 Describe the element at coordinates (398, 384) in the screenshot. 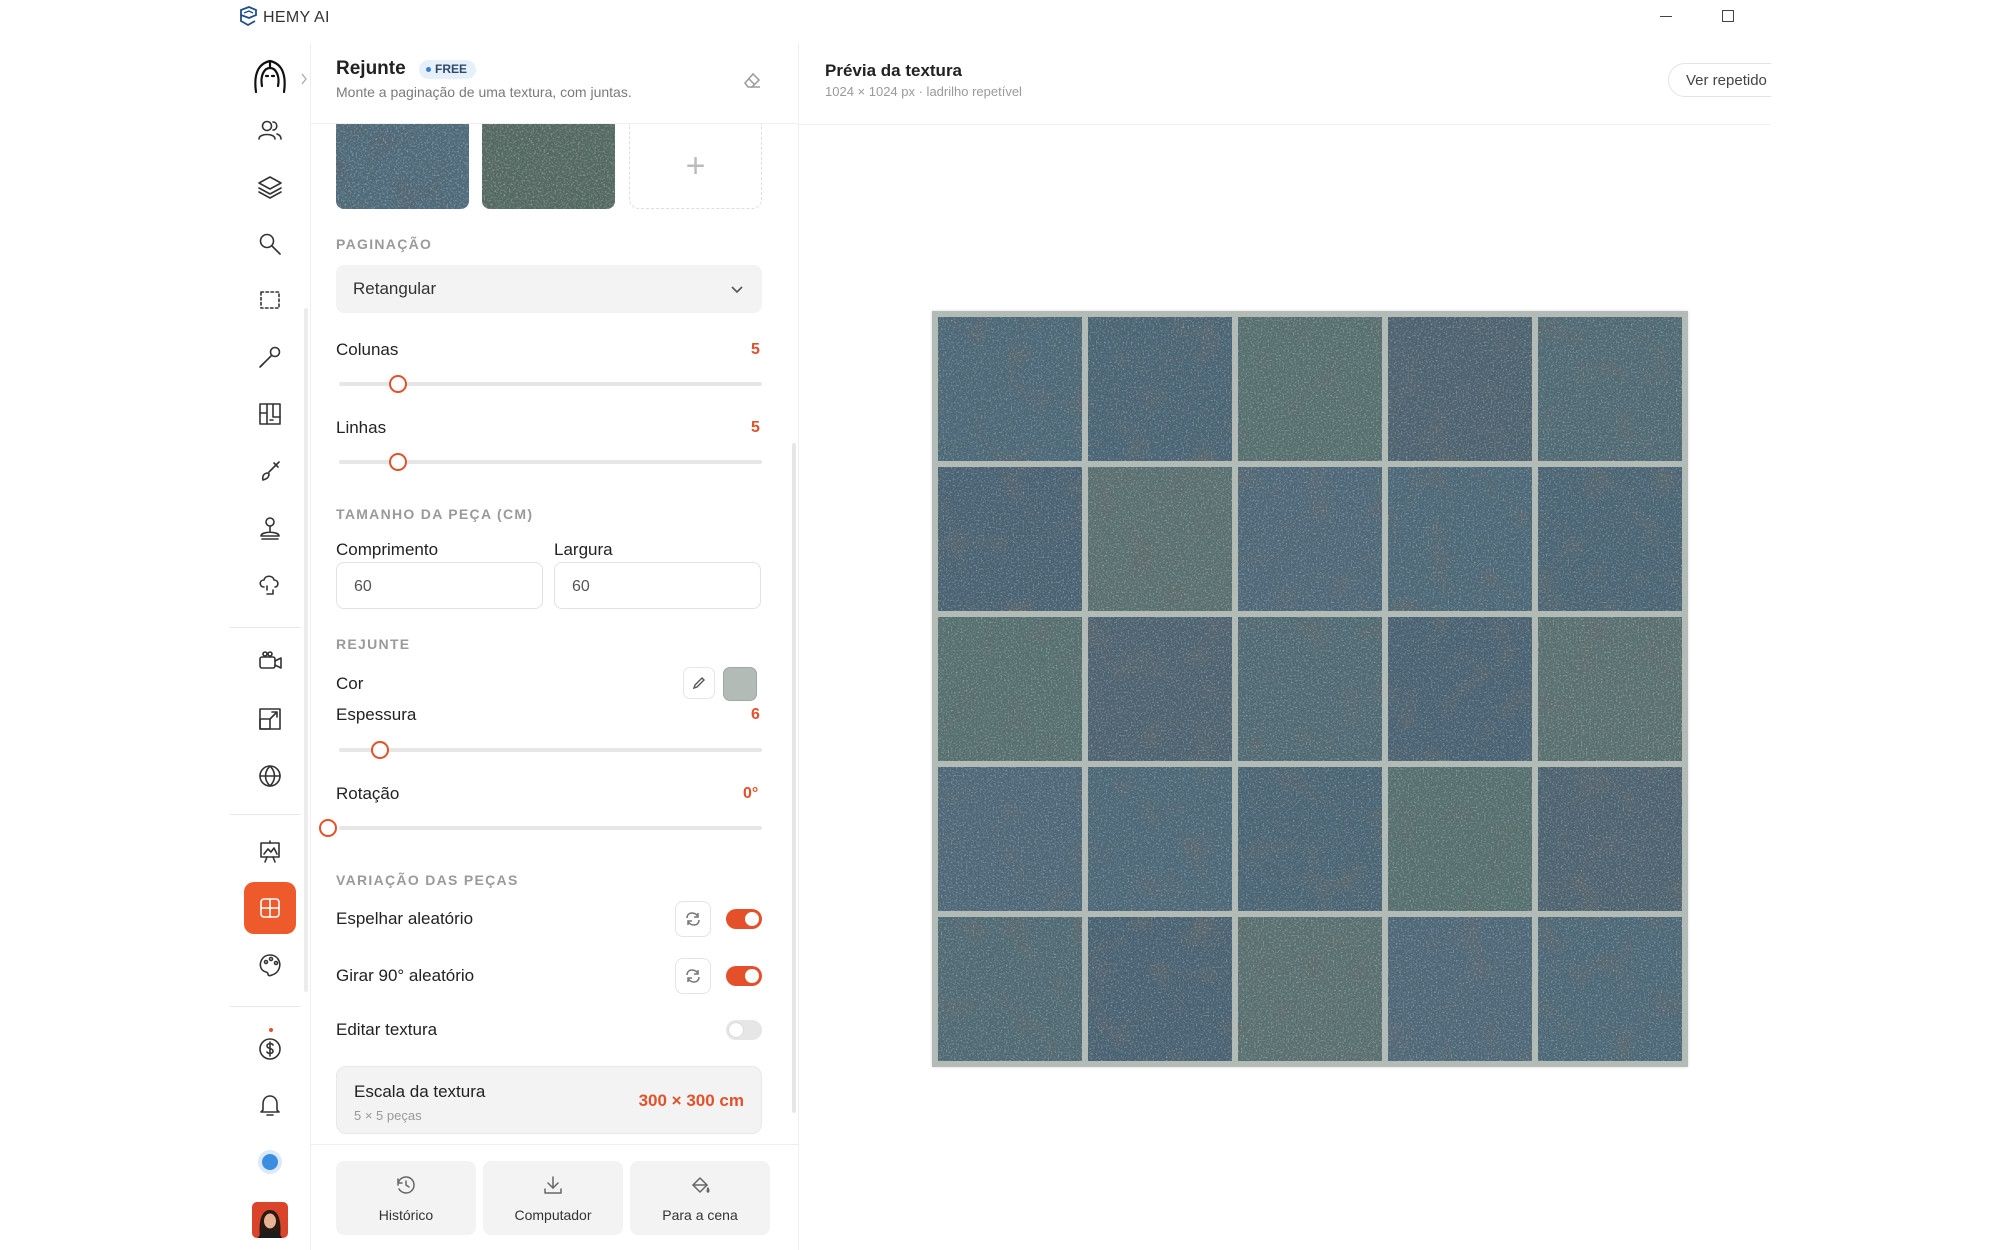

I see `columns-slider-thumb` at that location.